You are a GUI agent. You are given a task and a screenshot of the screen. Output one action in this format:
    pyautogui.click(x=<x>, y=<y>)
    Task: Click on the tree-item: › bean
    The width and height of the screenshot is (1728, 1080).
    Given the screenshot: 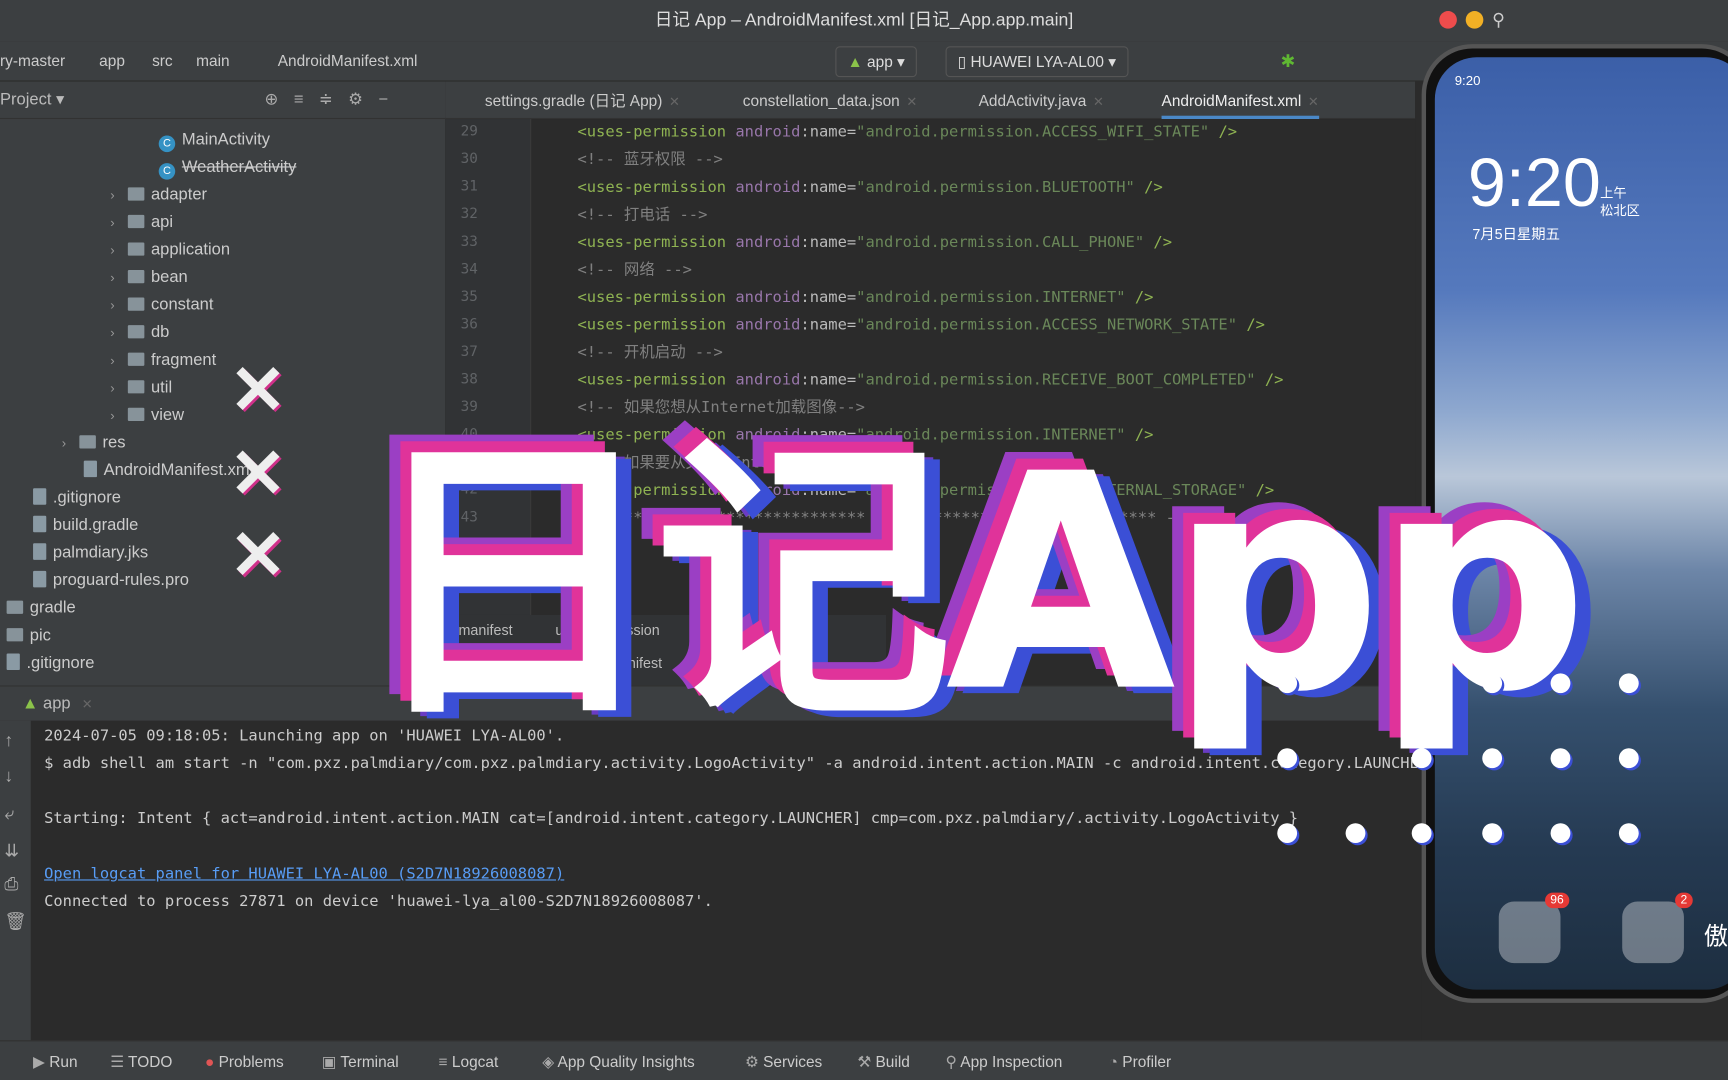 What is the action you would take?
    pyautogui.click(x=149, y=277)
    